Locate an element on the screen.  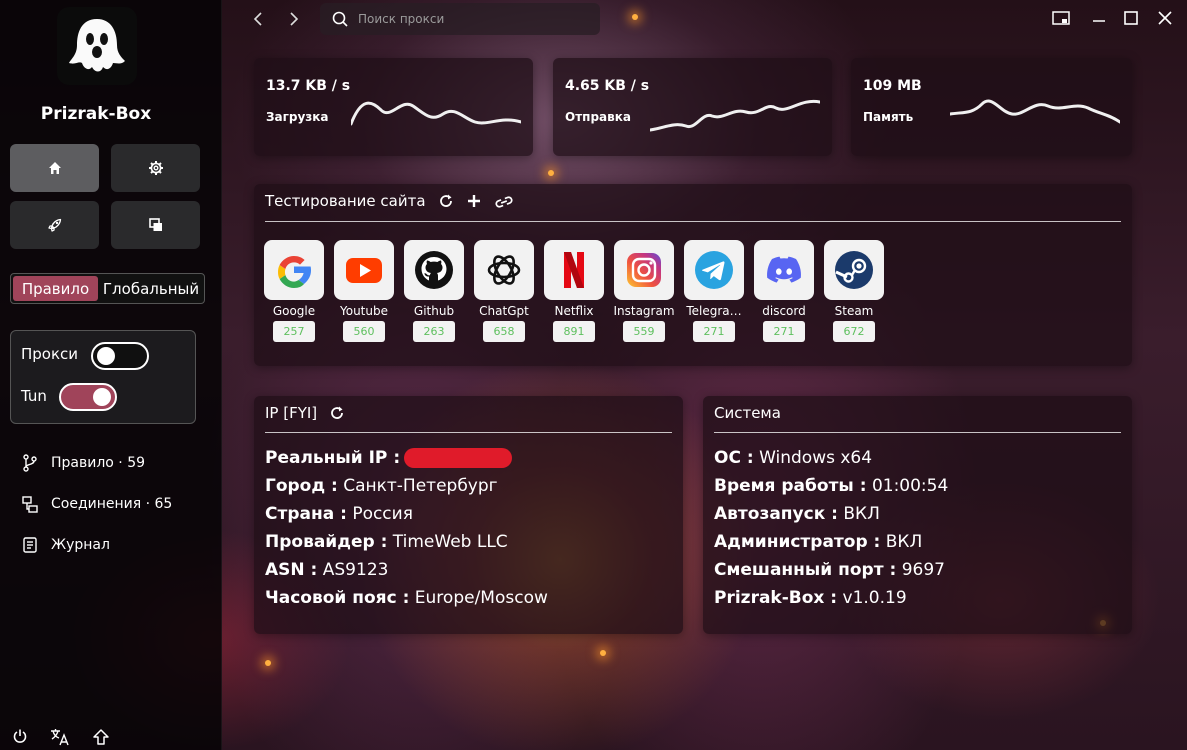
download-card: 13.7 KB / s Загрузка is located at coordinates (393, 107).